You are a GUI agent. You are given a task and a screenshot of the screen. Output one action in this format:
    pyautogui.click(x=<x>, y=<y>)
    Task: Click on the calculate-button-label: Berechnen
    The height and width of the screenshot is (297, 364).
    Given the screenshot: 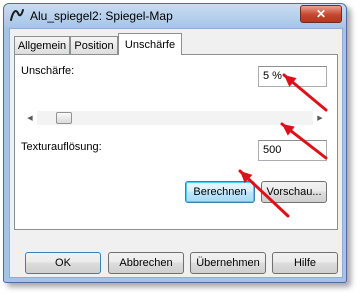 What is the action you would take?
    pyautogui.click(x=220, y=192)
    